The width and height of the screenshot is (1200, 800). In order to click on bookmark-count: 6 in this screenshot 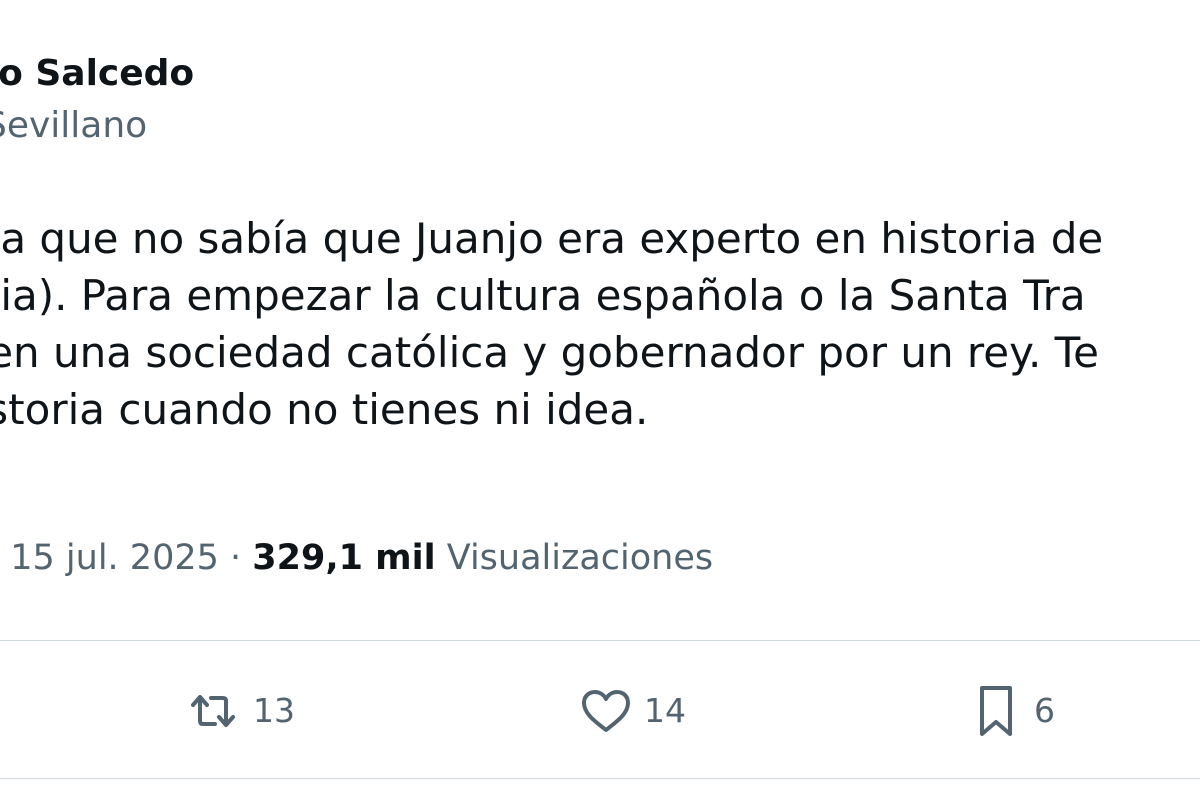, I will do `click(1044, 710)`.